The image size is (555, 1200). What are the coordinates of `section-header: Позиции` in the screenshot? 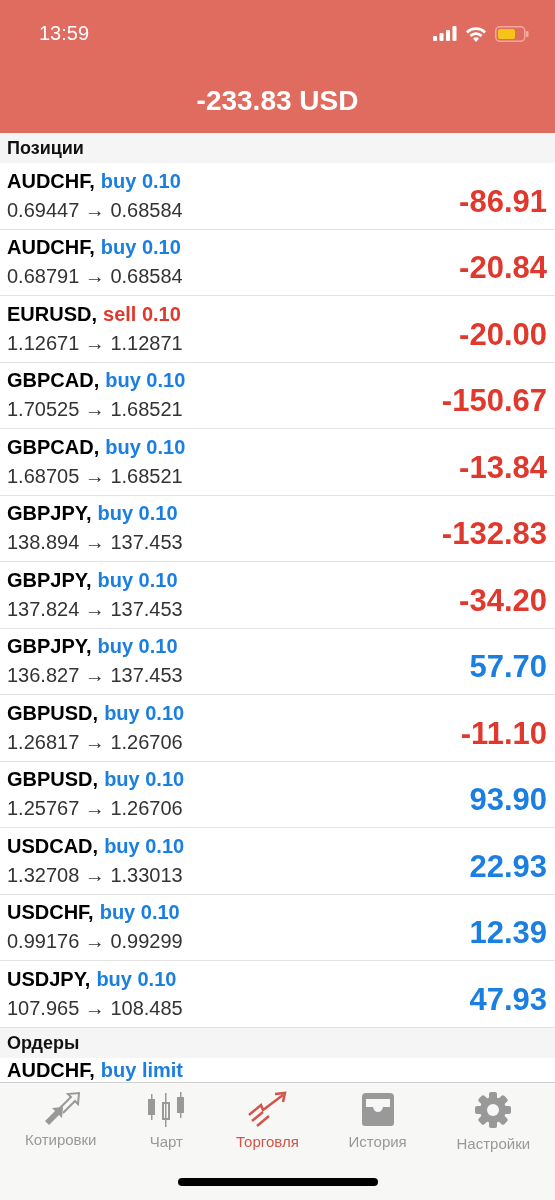 It's located at (277, 148).